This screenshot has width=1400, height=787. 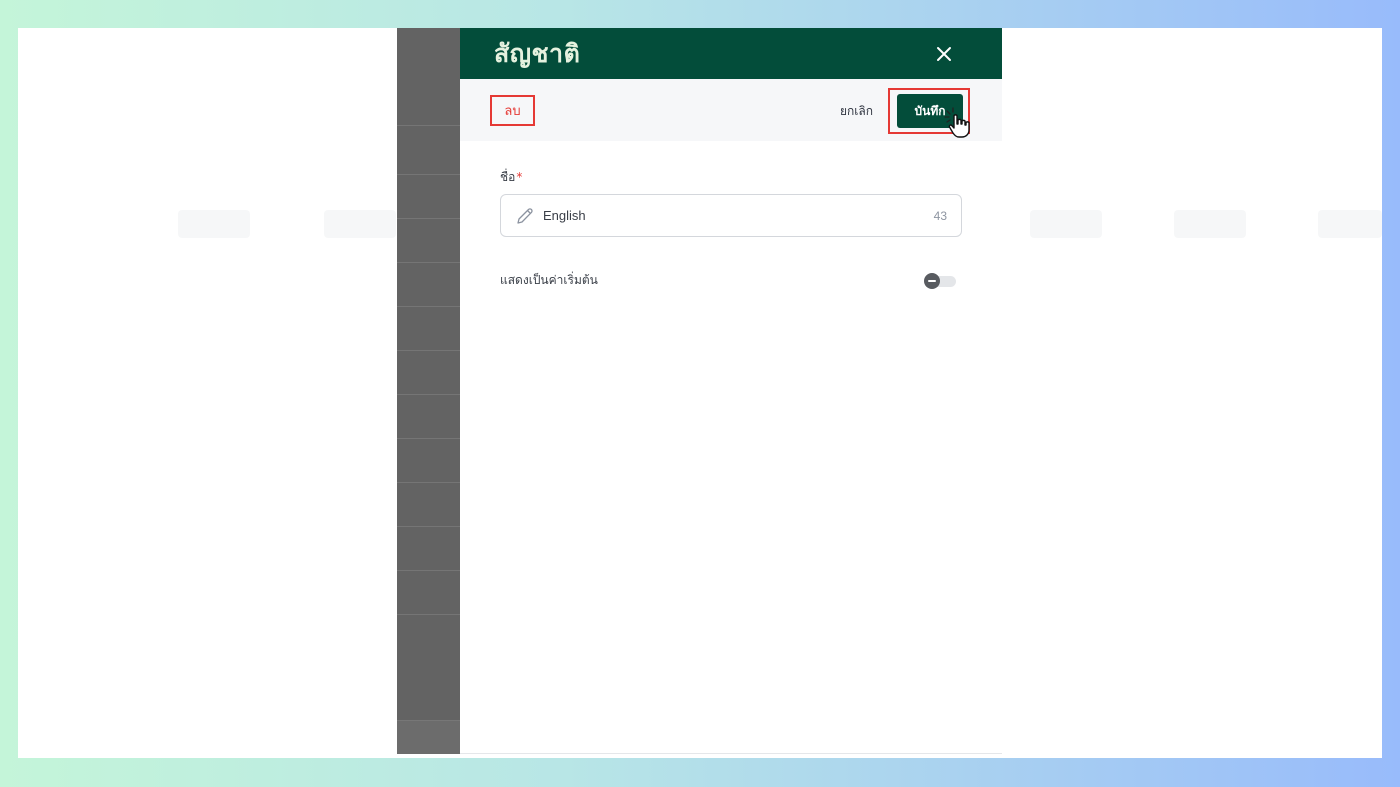 I want to click on name-label: ชื่อ, so click(x=508, y=177).